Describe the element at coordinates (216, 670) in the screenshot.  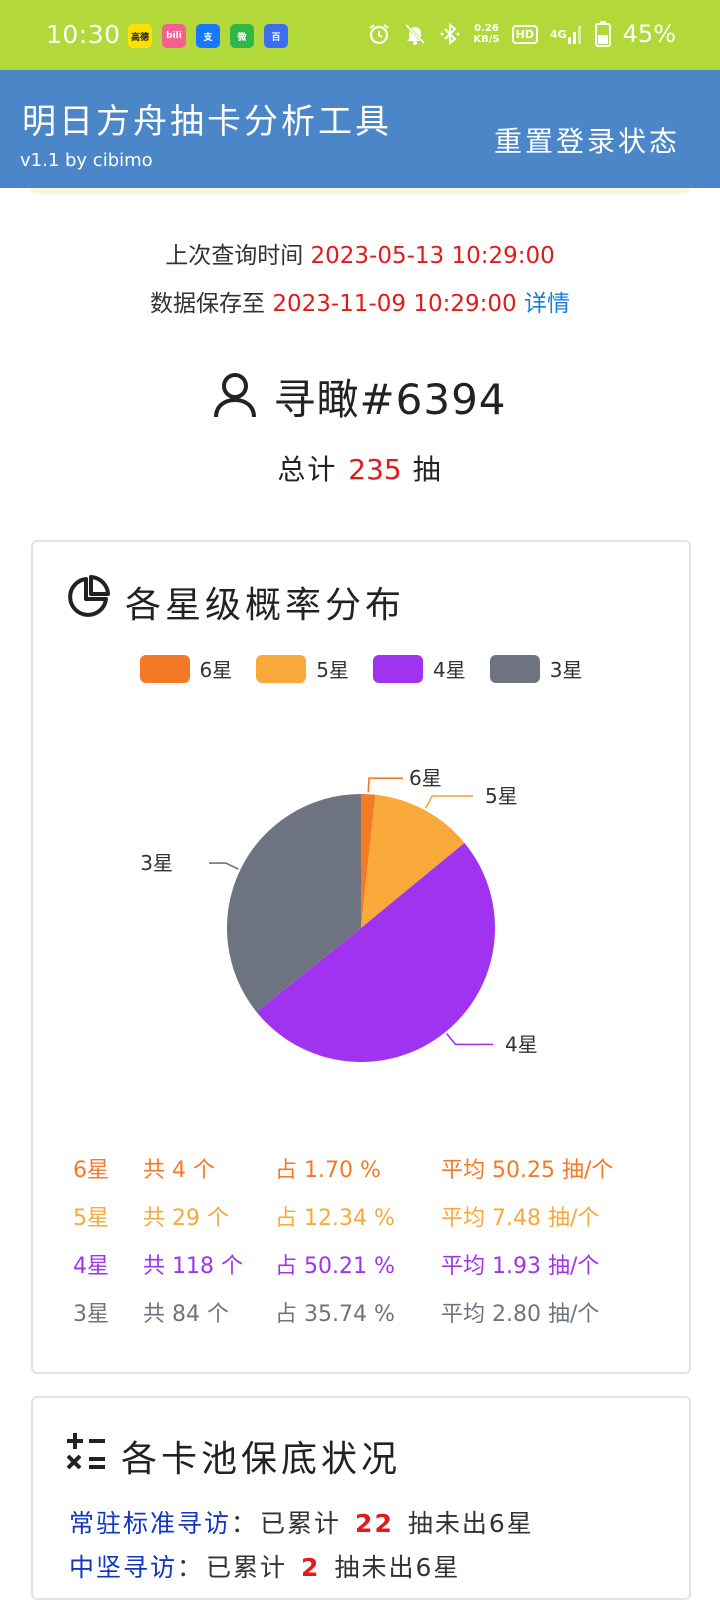
I see `legend-label: 6星` at that location.